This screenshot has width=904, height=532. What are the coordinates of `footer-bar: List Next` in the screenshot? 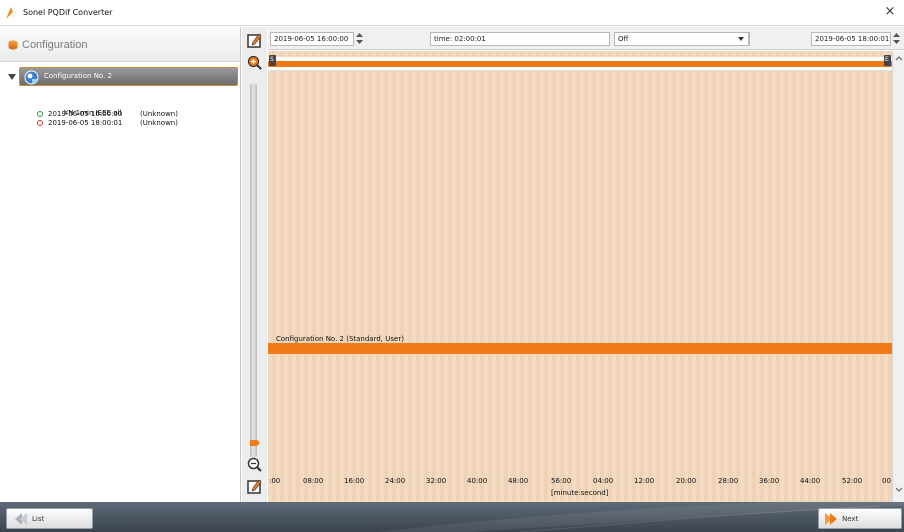 It's located at (452, 517).